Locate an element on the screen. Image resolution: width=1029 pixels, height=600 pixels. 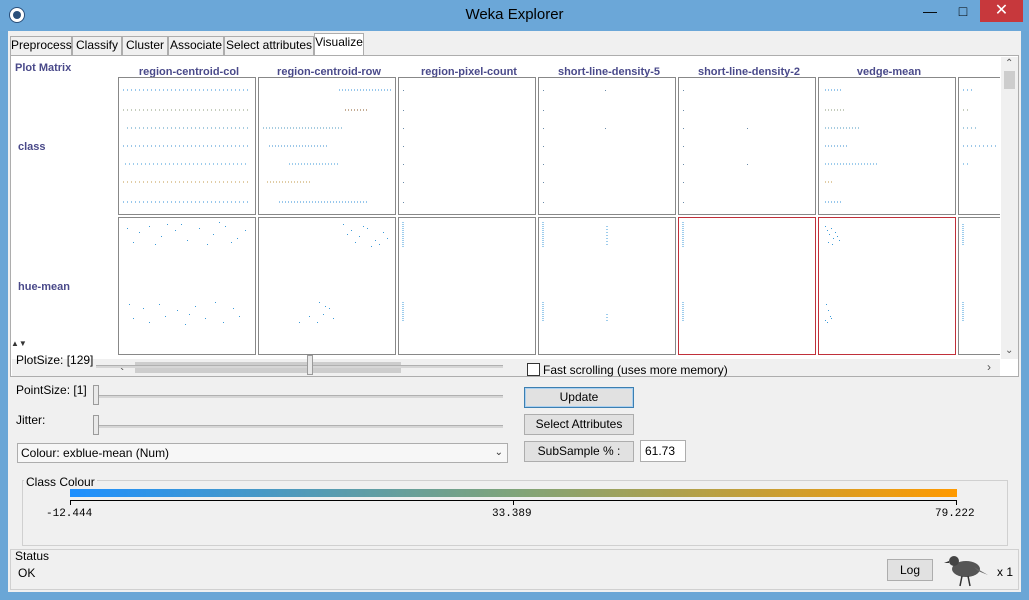
update-button: Update is located at coordinates (579, 397).